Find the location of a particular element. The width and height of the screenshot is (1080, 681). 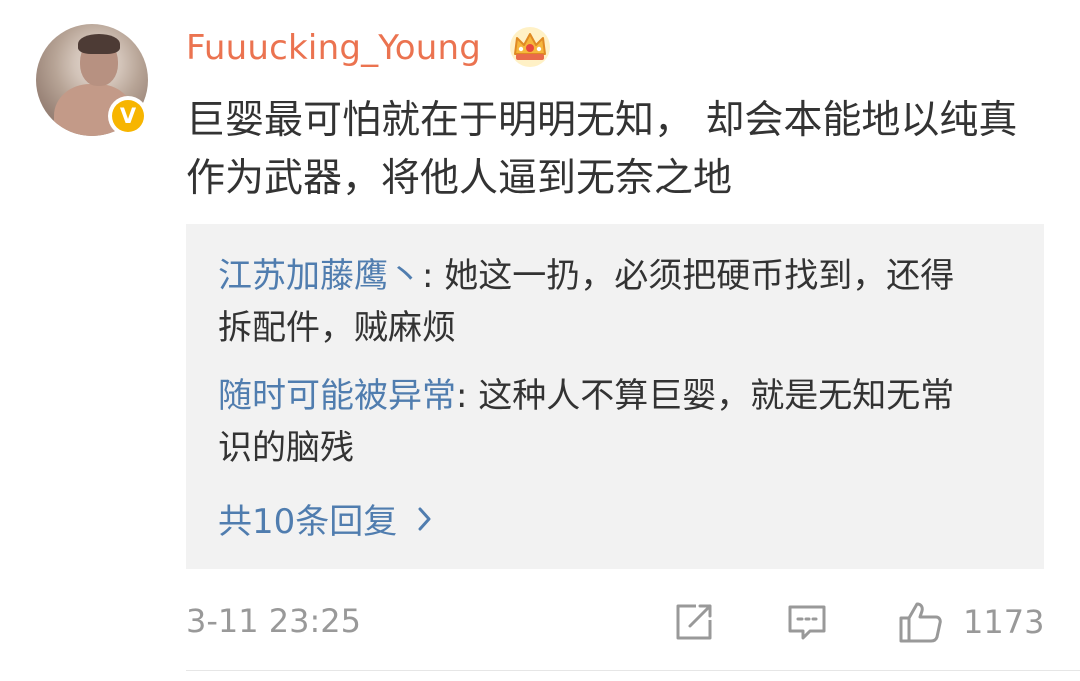

divider is located at coordinates (633, 670).